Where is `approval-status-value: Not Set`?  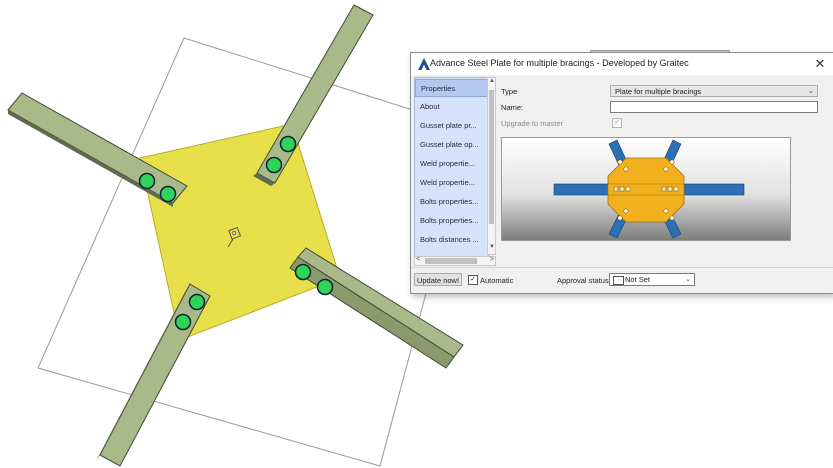
approval-status-value: Not Set is located at coordinates (638, 279).